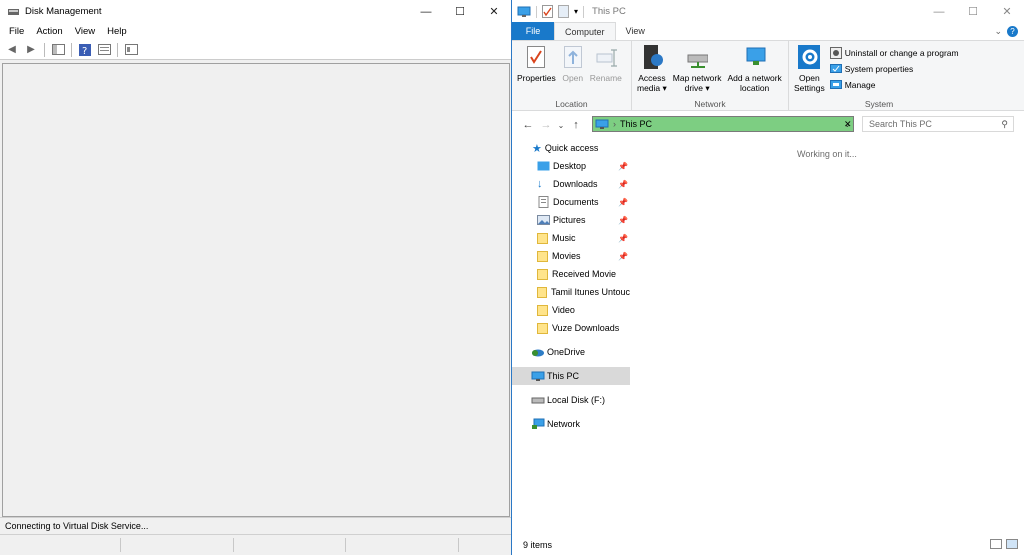  What do you see at coordinates (49, 31) in the screenshot?
I see `menu-action: Action` at bounding box center [49, 31].